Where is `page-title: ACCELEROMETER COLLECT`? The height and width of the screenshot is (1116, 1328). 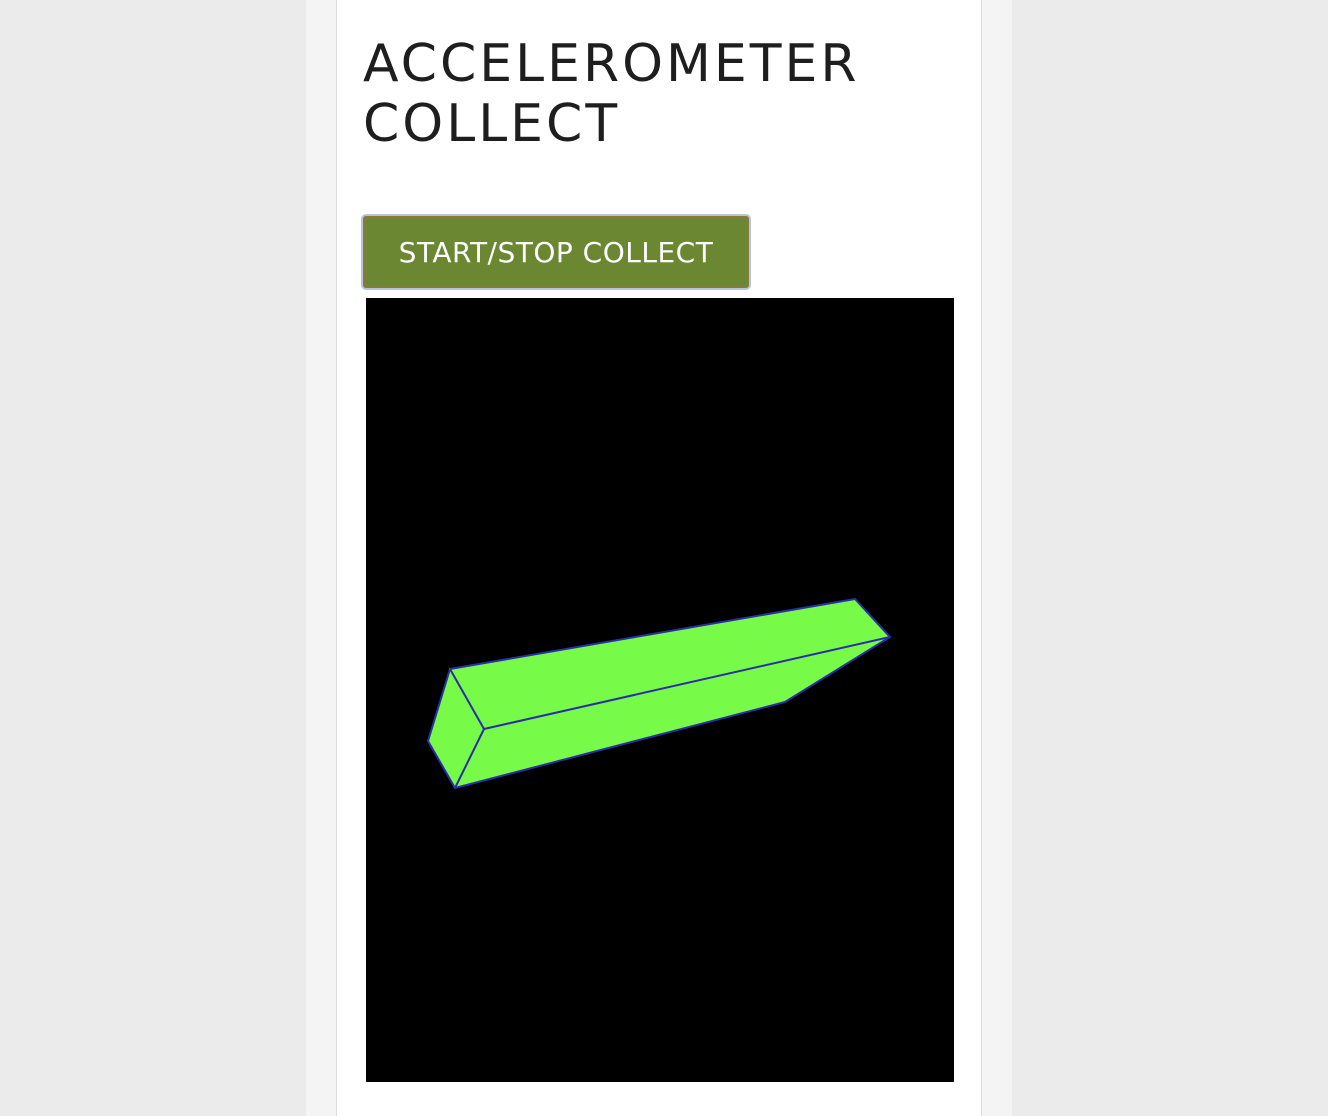 page-title: ACCELEROMETER COLLECT is located at coordinates (643, 94).